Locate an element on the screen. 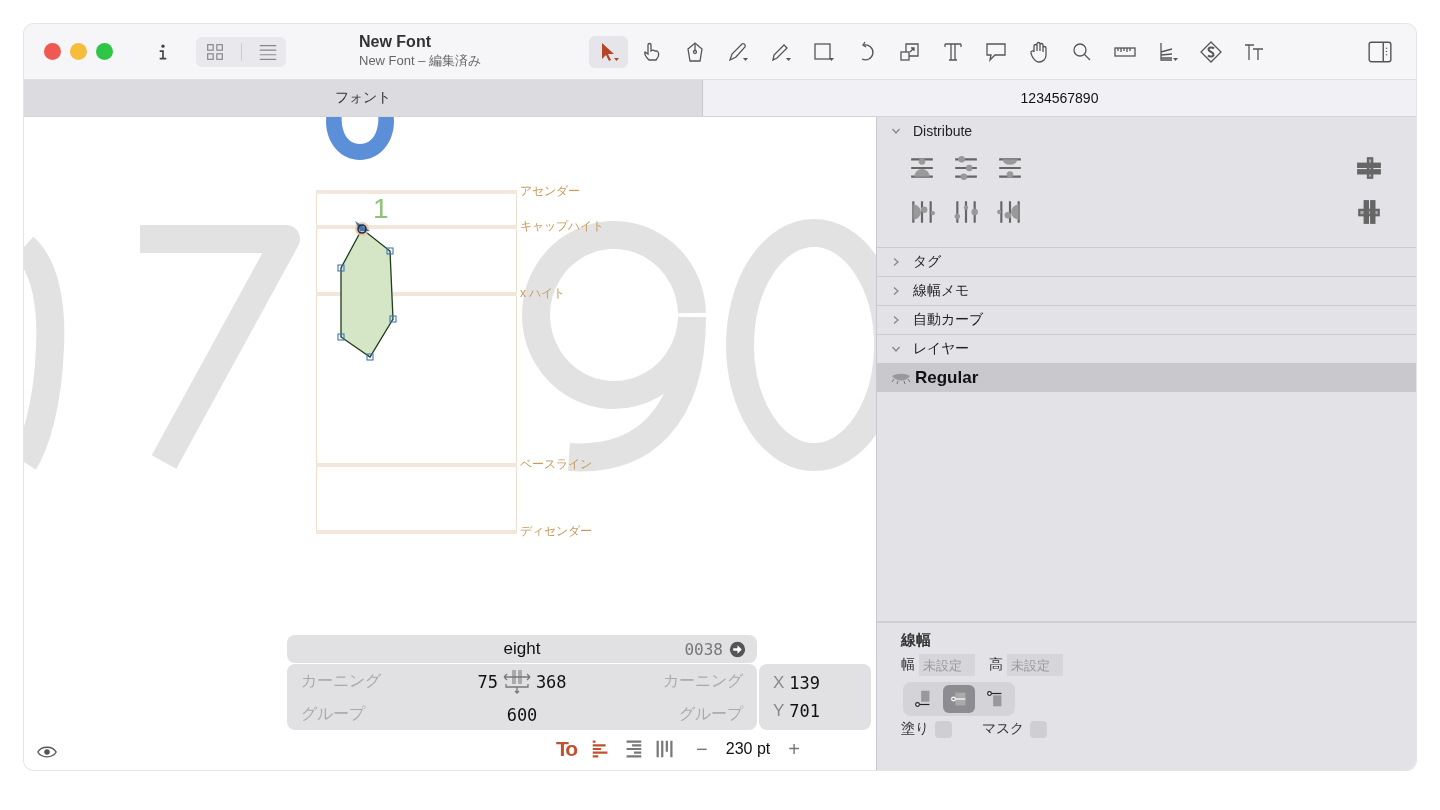 This screenshot has width=1440, height=810. unicode-value: 0038 is located at coordinates (703, 649).